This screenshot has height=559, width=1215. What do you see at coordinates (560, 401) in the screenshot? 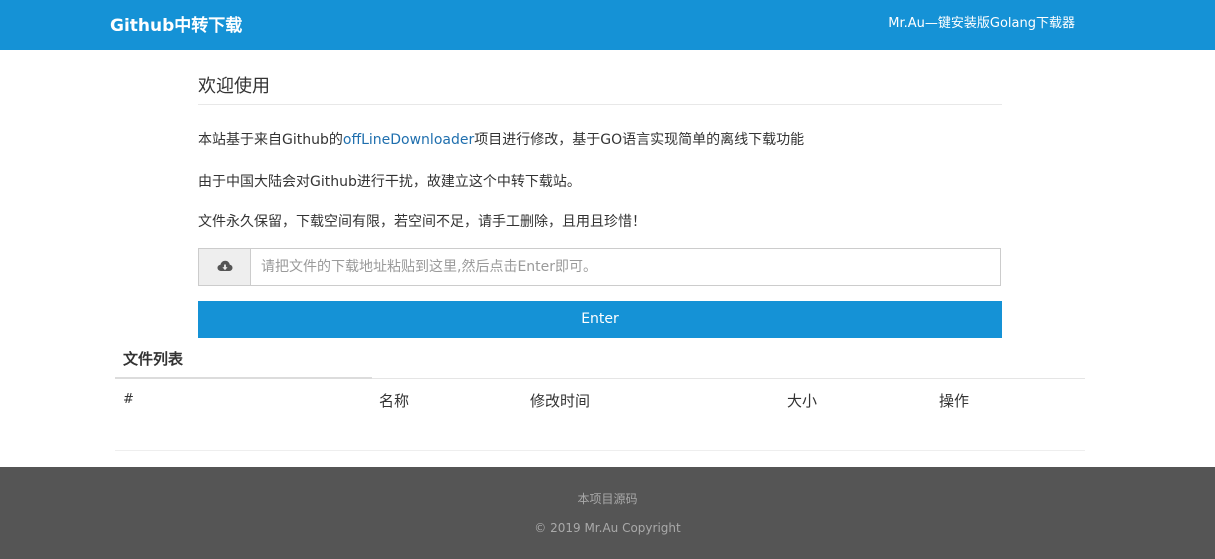
I see `column-header-modified-time: 修改时间` at bounding box center [560, 401].